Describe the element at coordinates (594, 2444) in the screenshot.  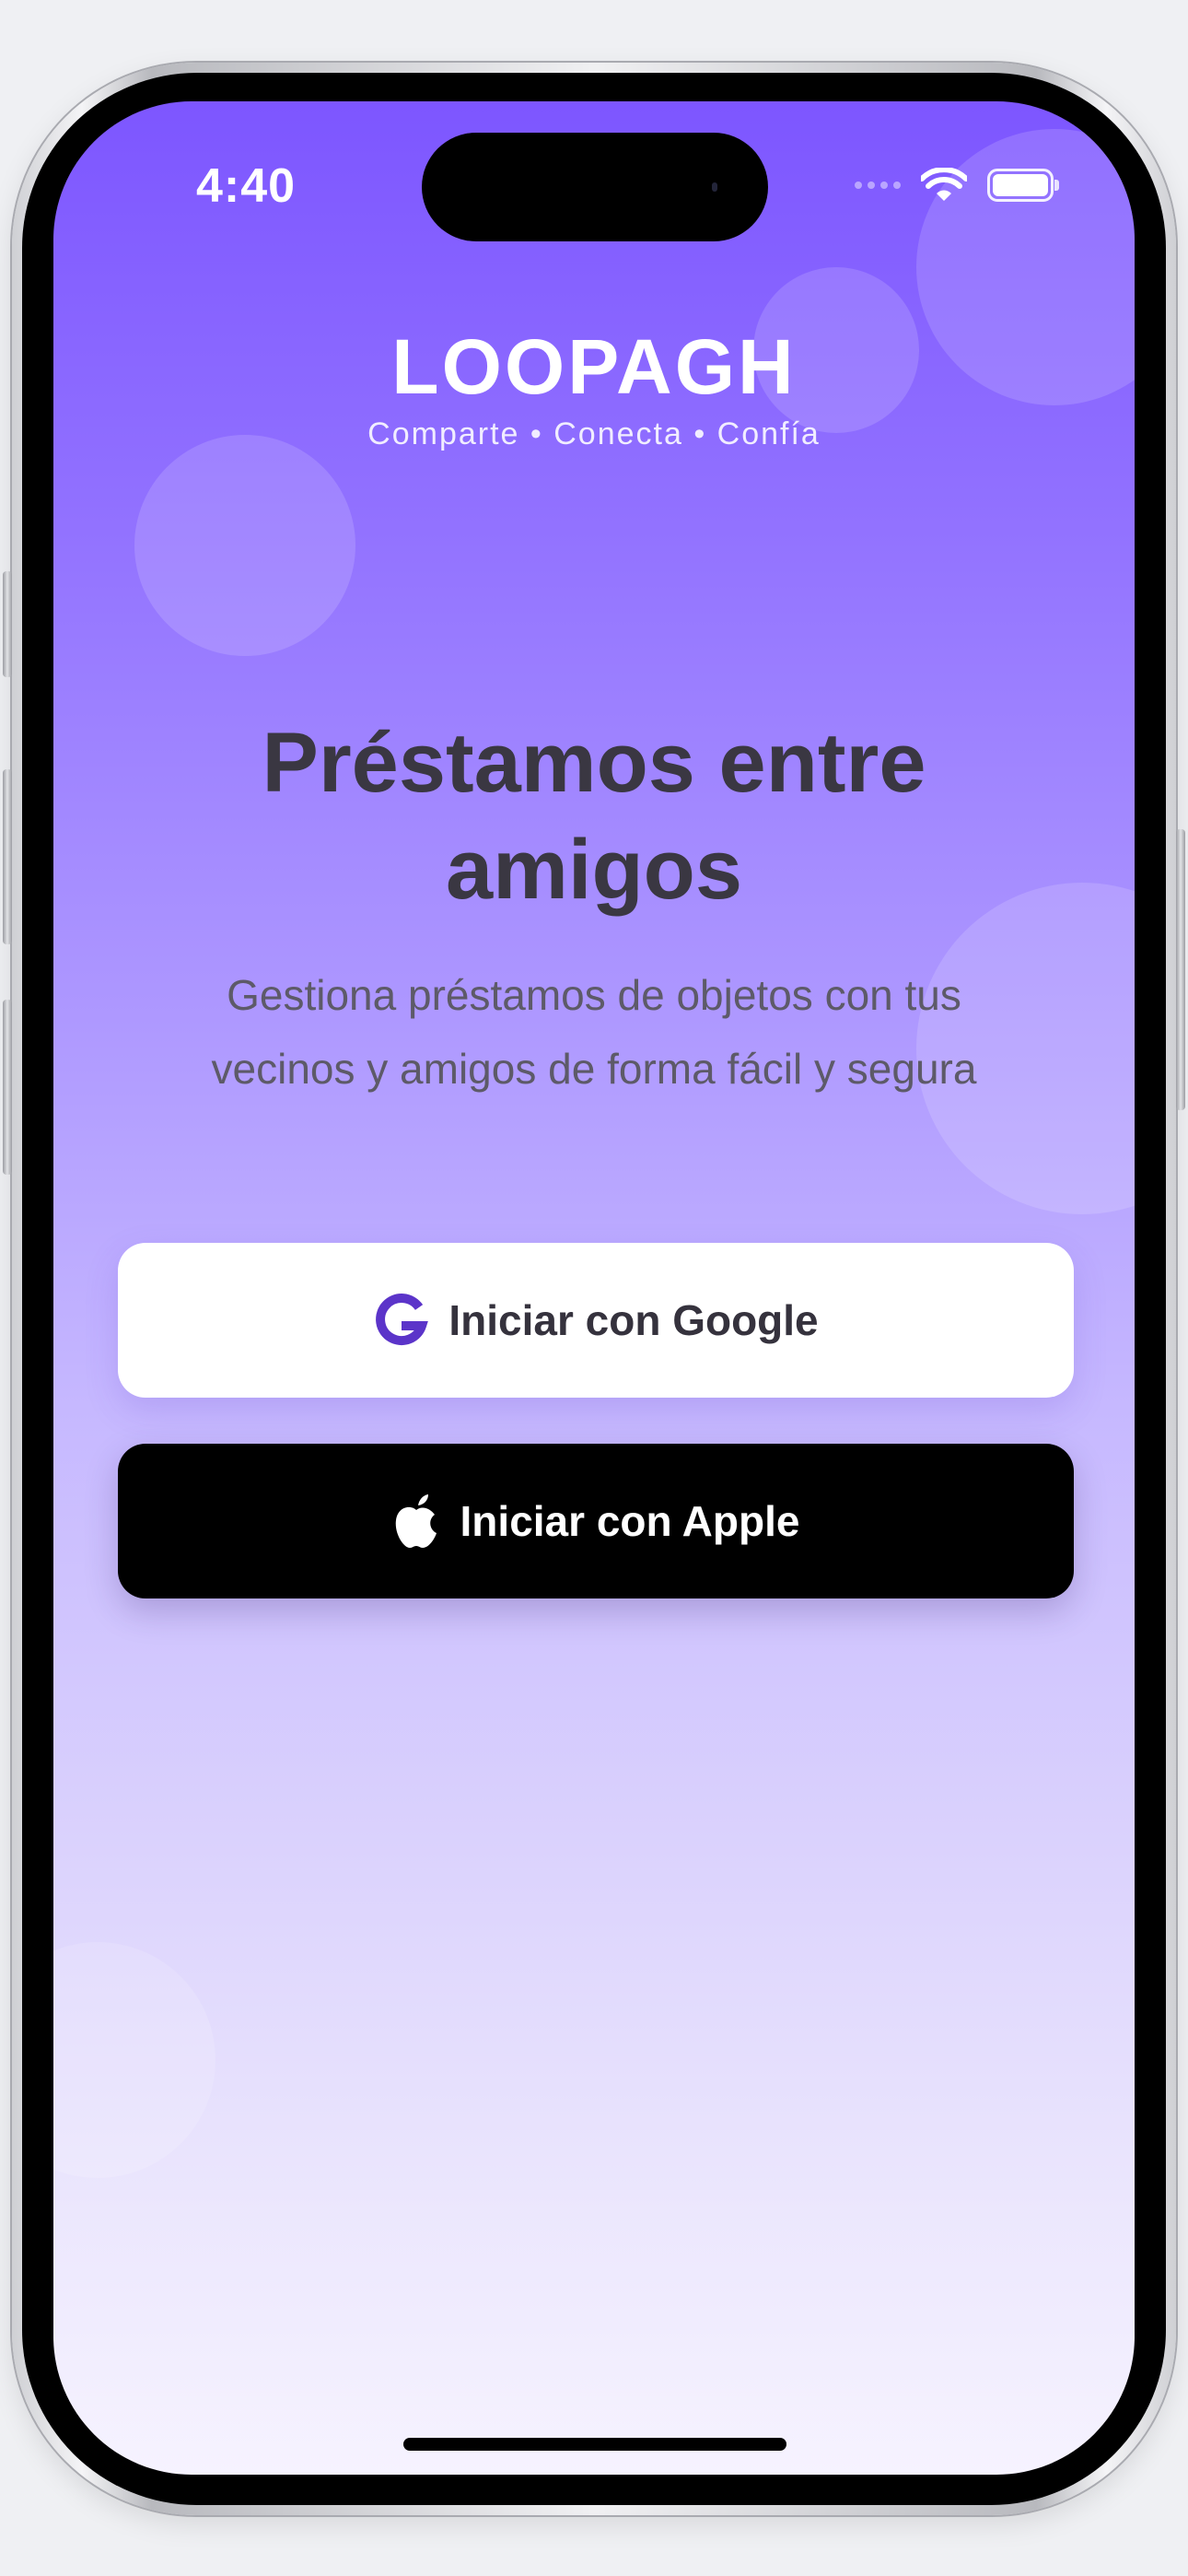
I see `home-indicator` at that location.